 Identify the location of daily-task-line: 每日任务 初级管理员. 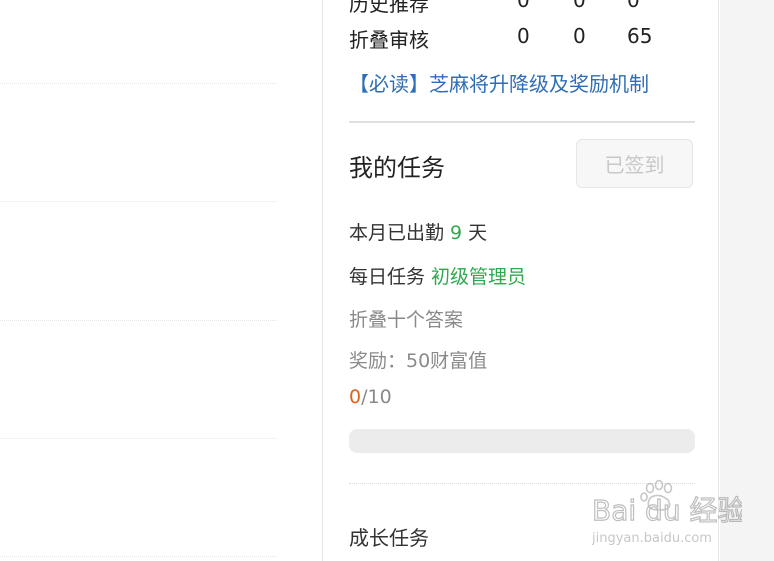
(437, 275).